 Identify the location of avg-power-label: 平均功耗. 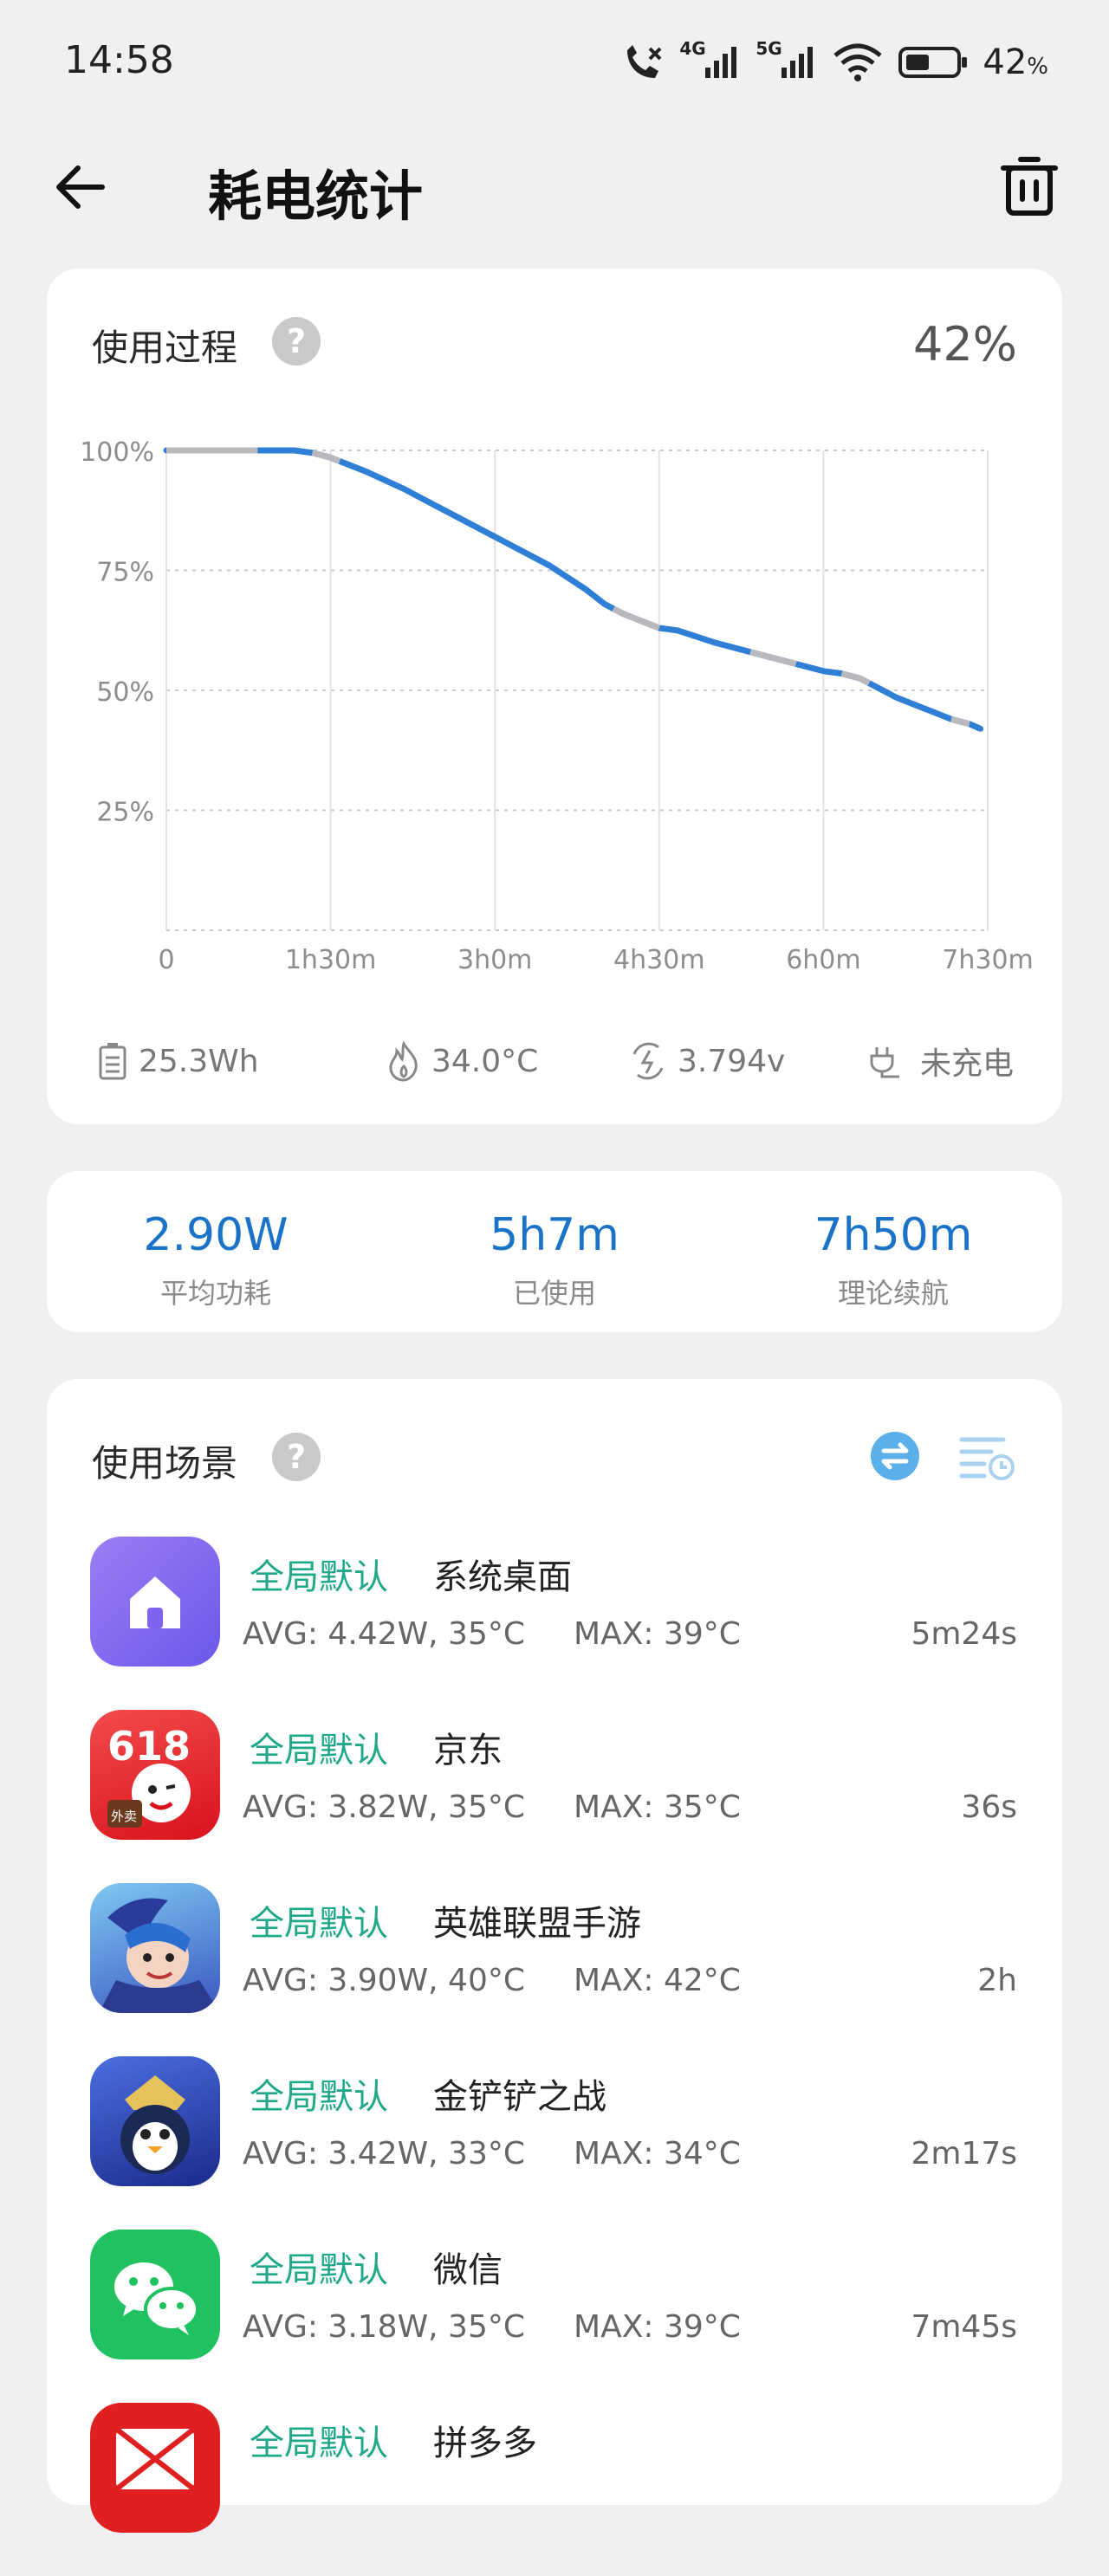
(215, 1293).